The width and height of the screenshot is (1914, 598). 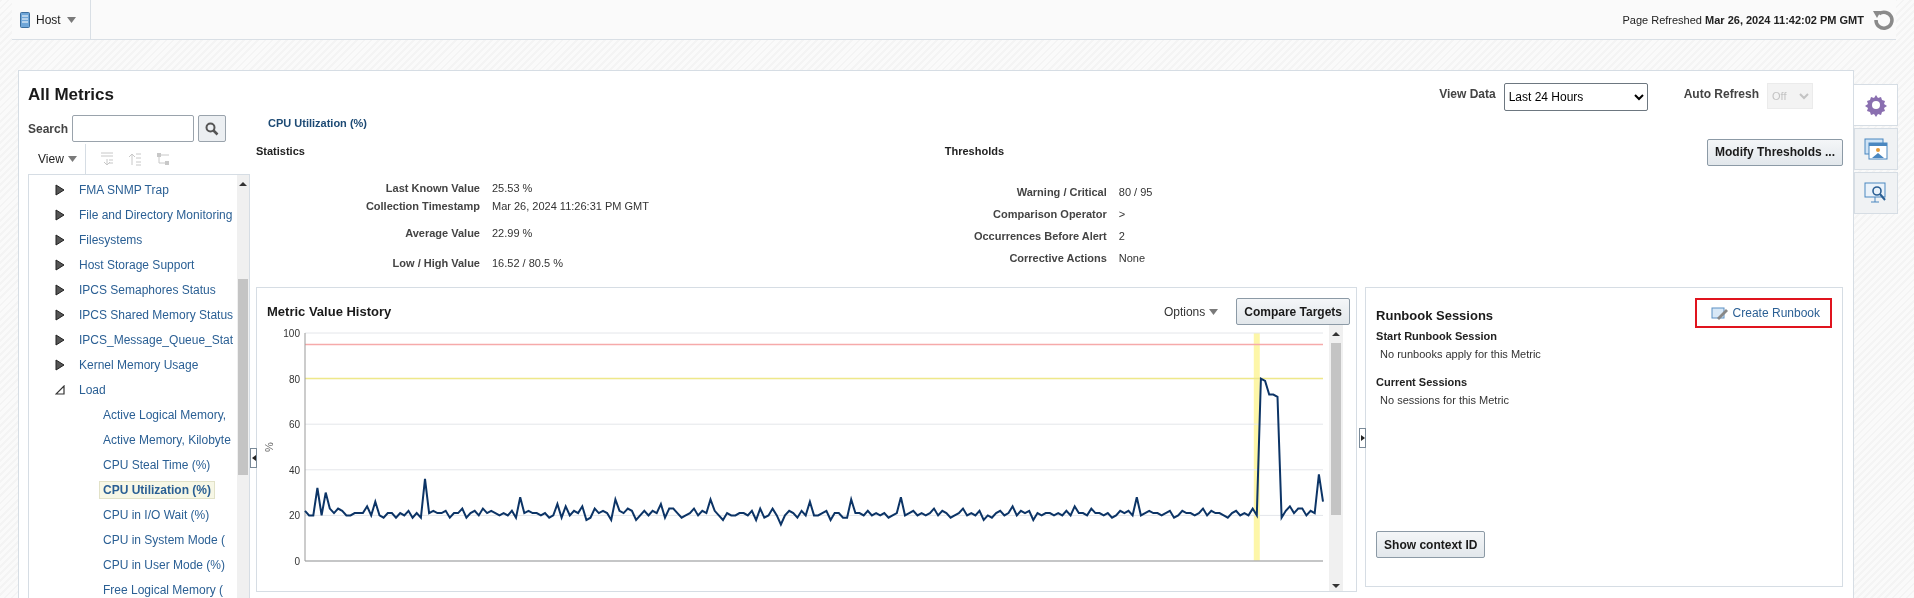 I want to click on window-picture-icon, so click(x=1876, y=149).